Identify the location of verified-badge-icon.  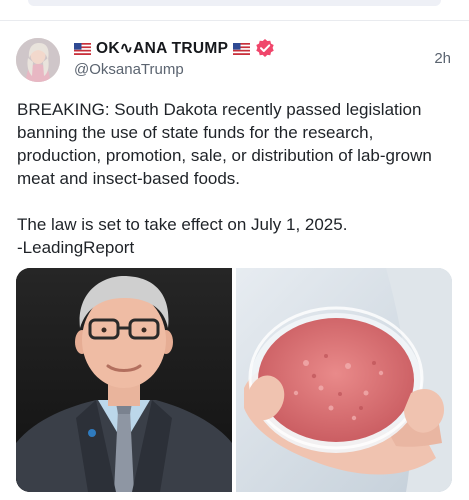
(265, 48).